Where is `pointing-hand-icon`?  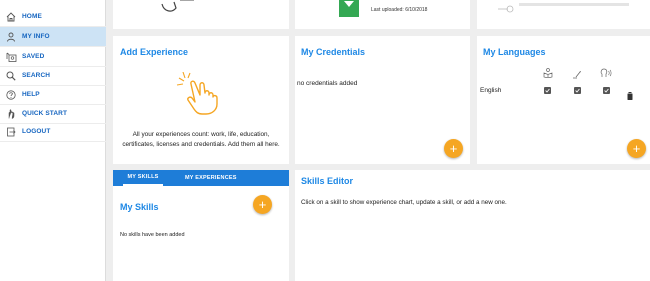 pointing-hand-icon is located at coordinates (201, 96).